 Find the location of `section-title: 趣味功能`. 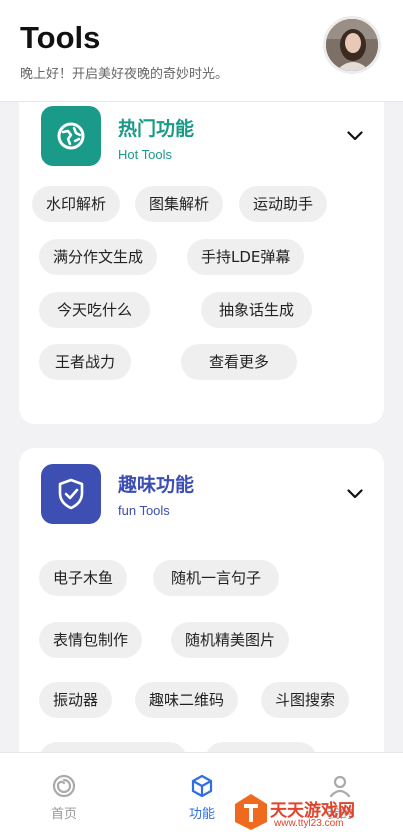

section-title: 趣味功能 is located at coordinates (156, 485).